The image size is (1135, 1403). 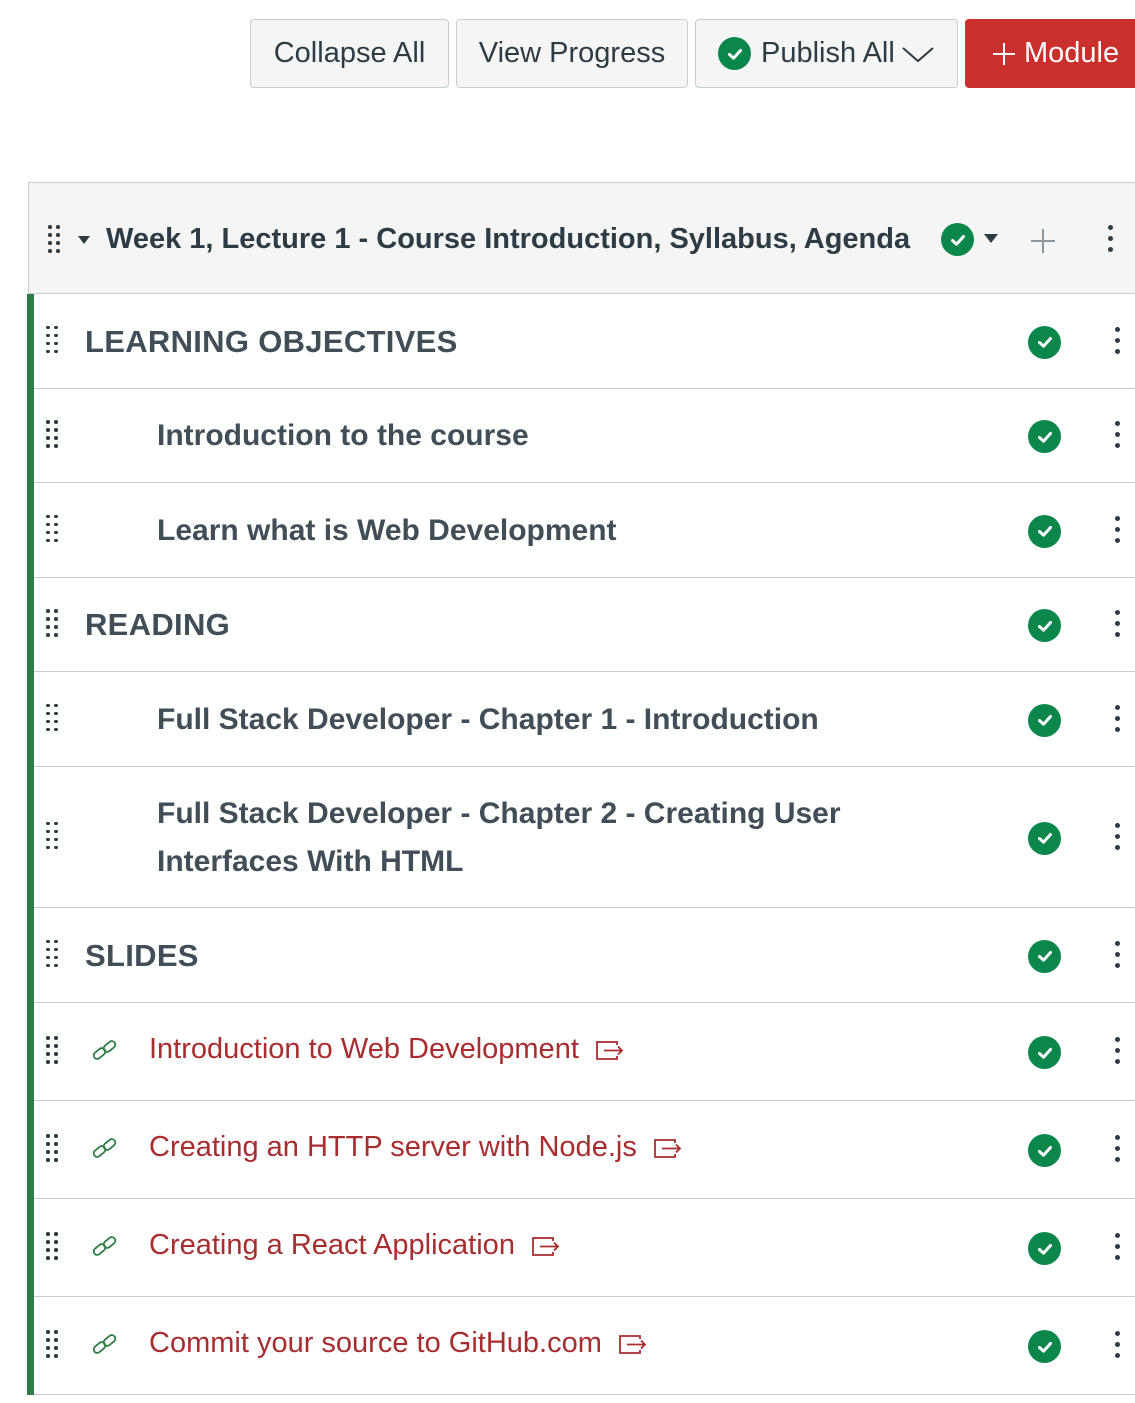 I want to click on publish-caret-down-icon, so click(x=991, y=238).